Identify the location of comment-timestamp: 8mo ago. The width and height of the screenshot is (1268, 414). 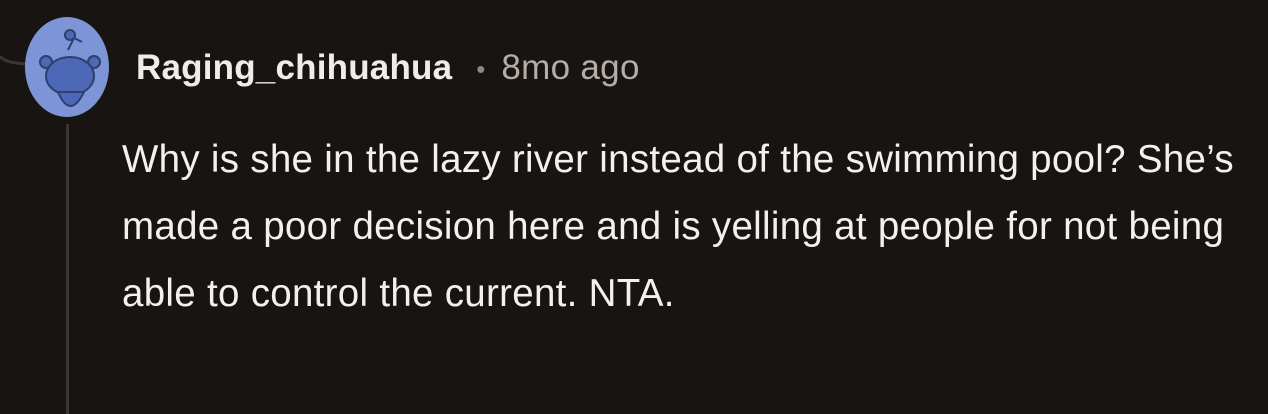
(570, 68).